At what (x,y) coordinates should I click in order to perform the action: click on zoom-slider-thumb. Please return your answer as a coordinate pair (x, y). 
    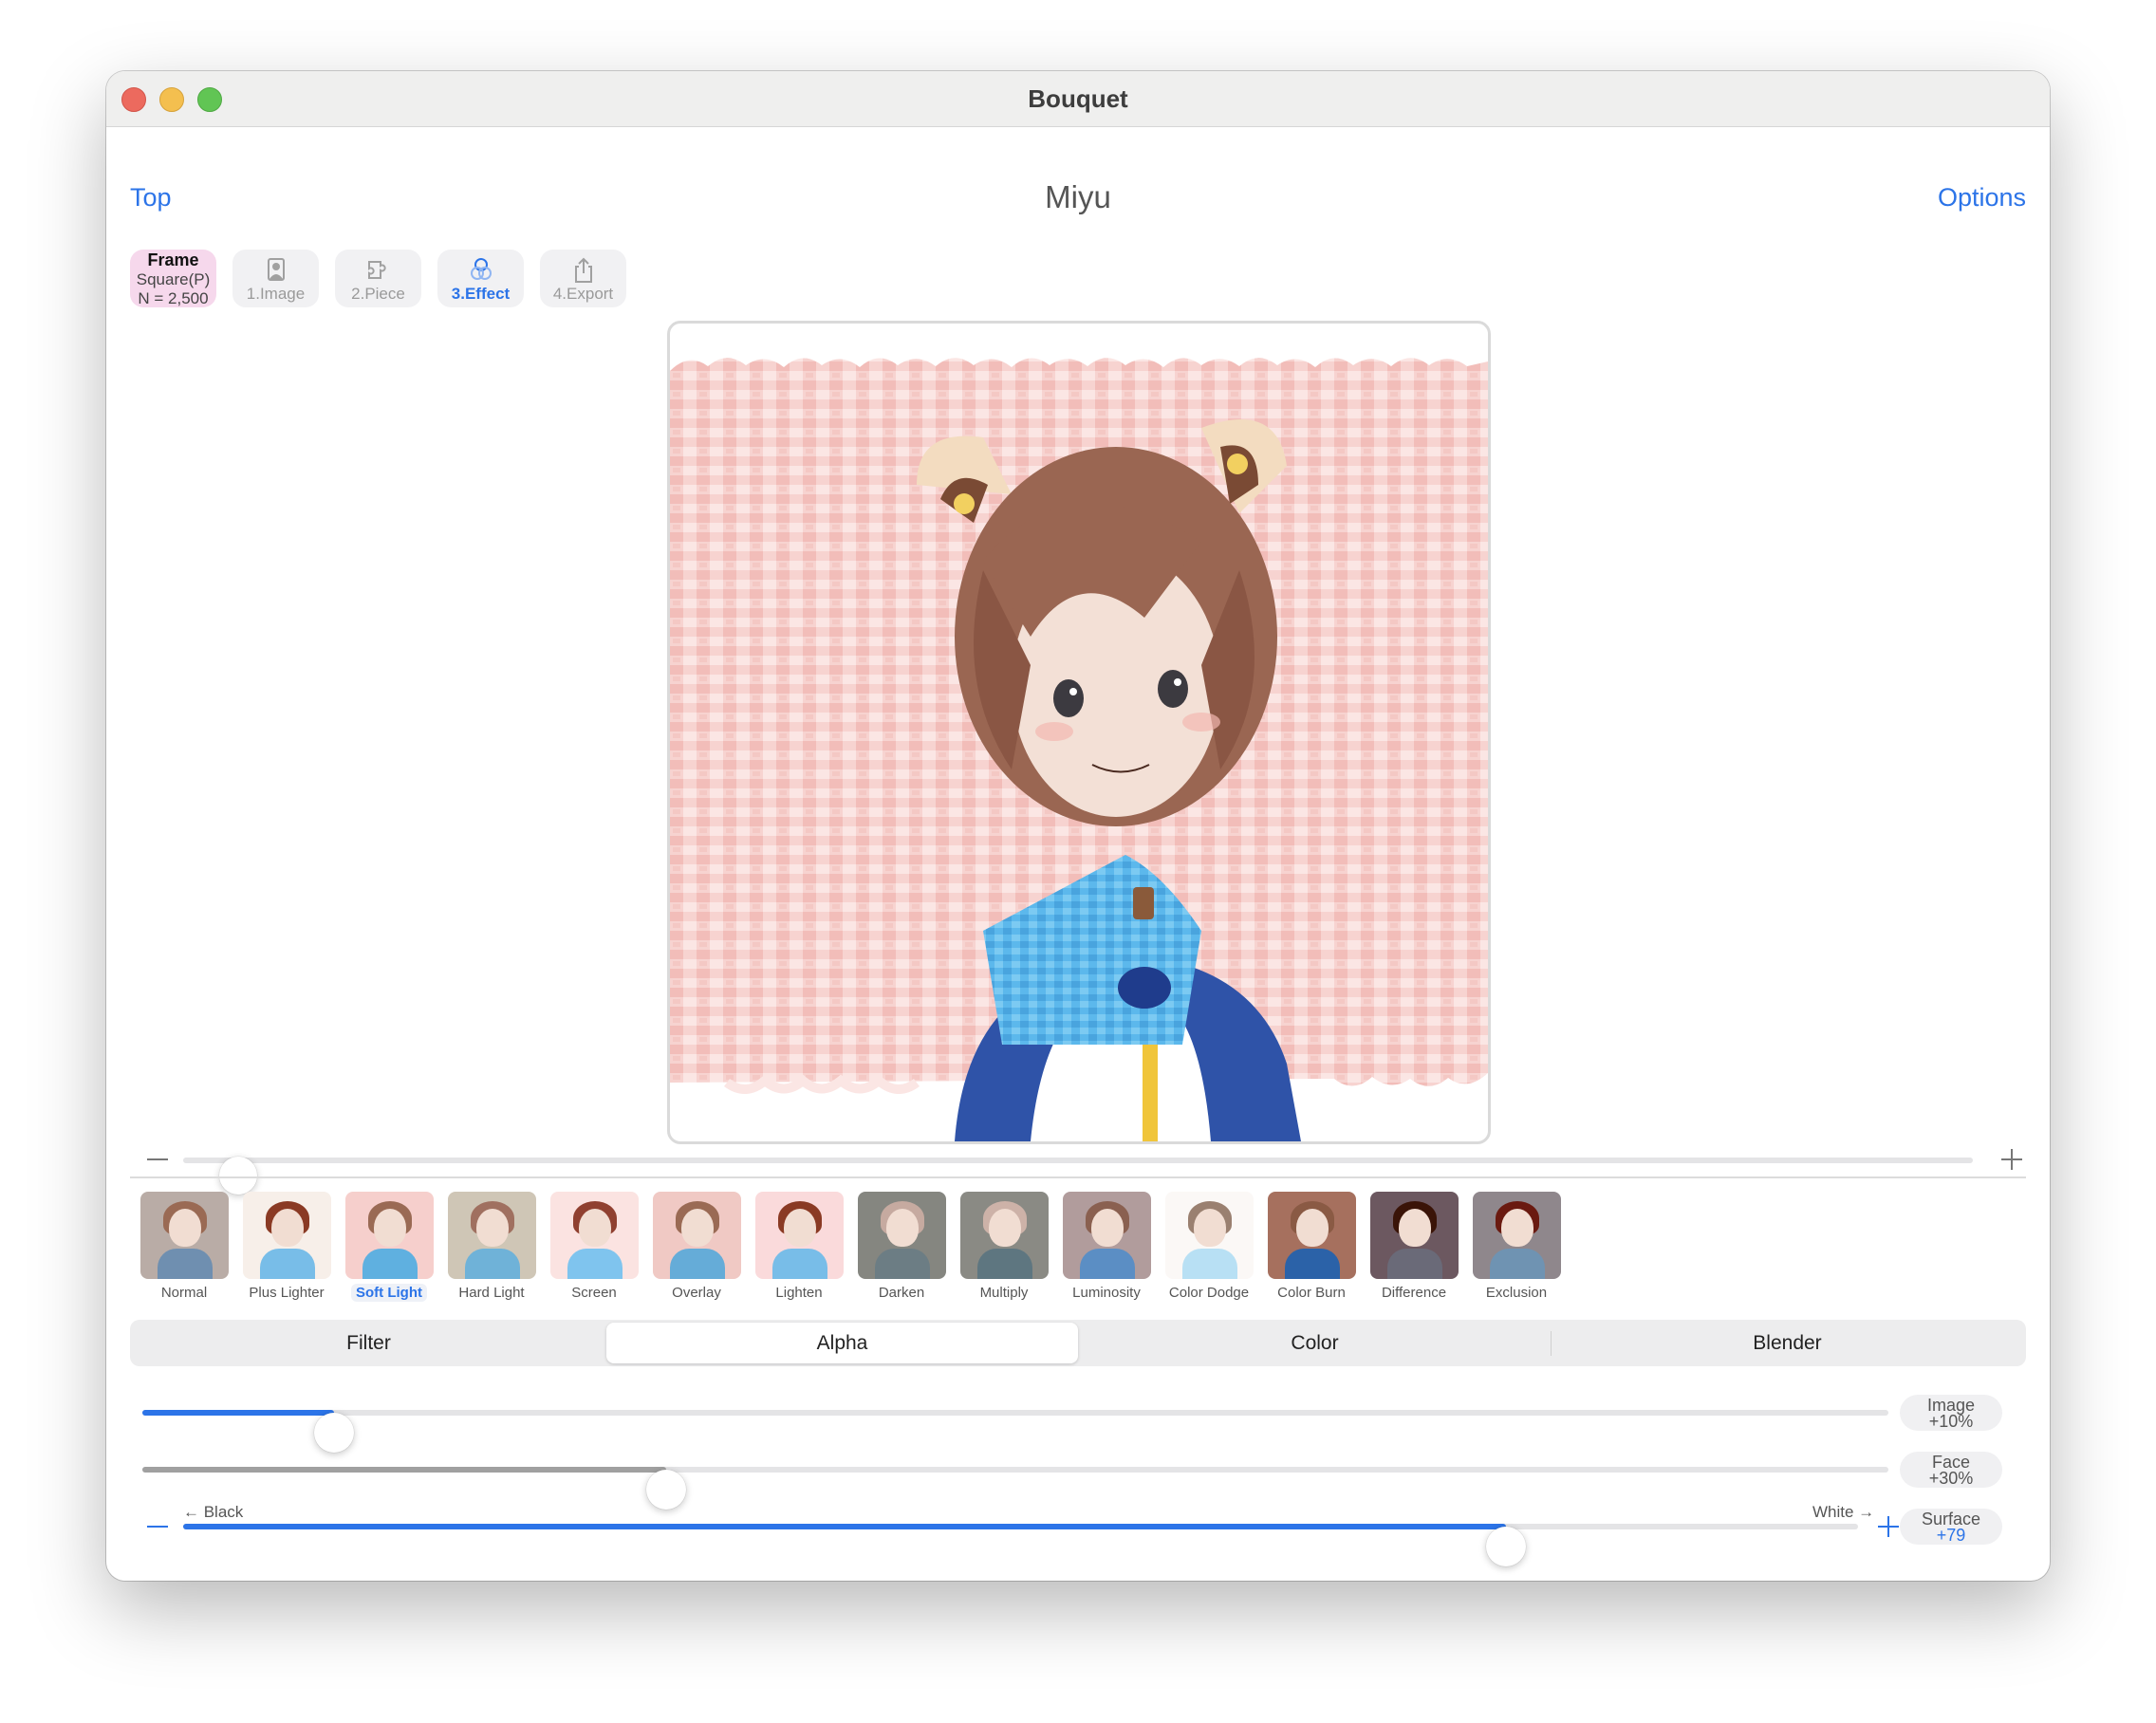
    Looking at the image, I should click on (237, 1176).